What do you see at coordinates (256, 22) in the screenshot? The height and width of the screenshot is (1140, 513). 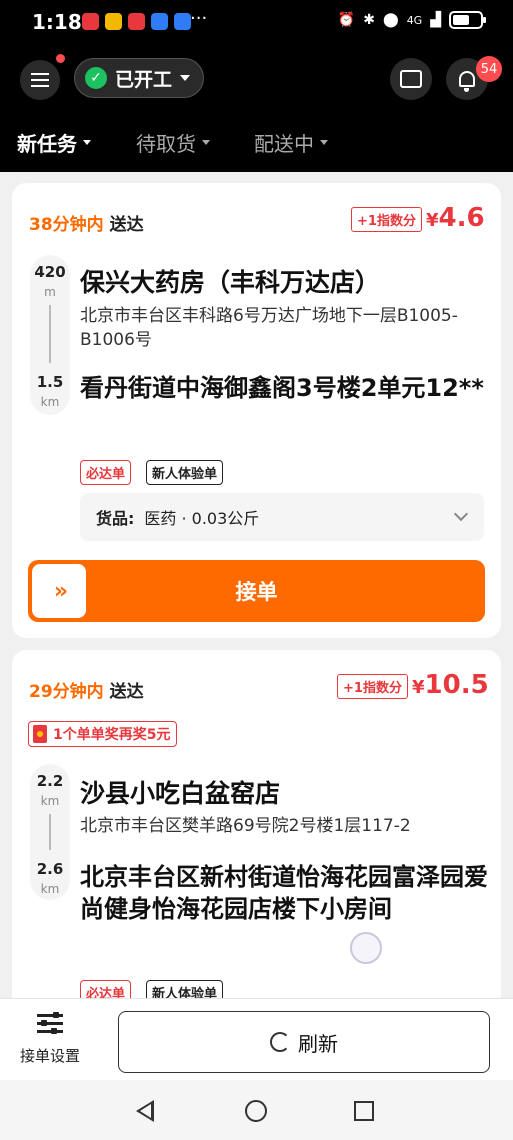 I see `status-bar: 1:18 ··· ⏰ ✱ ⬤ 4G ▟` at bounding box center [256, 22].